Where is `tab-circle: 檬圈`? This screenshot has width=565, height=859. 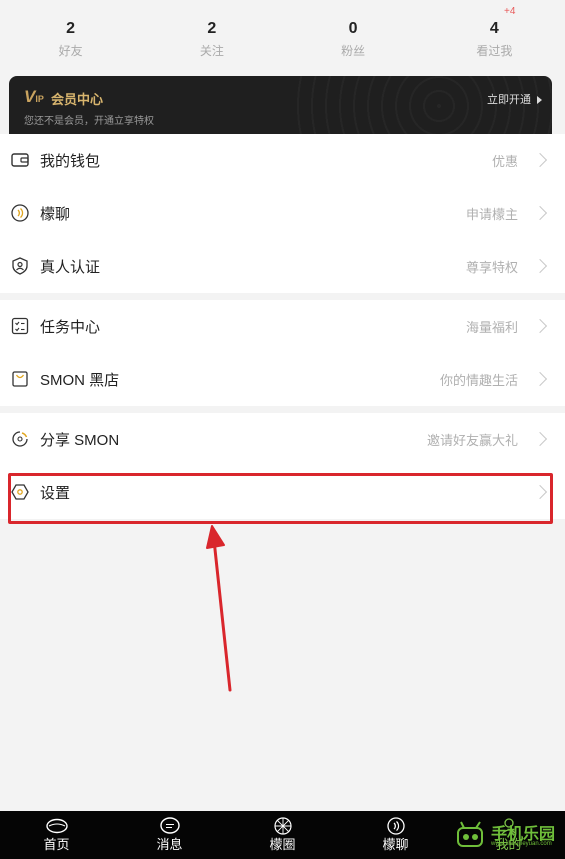 tab-circle: 檬圈 is located at coordinates (282, 835).